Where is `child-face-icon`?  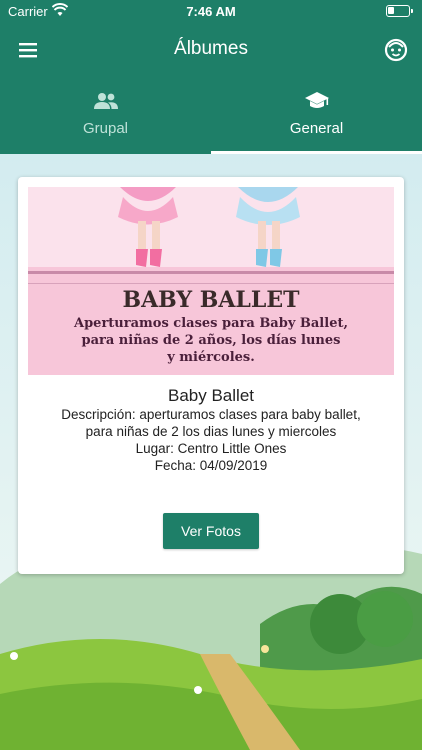
child-face-icon is located at coordinates (396, 50).